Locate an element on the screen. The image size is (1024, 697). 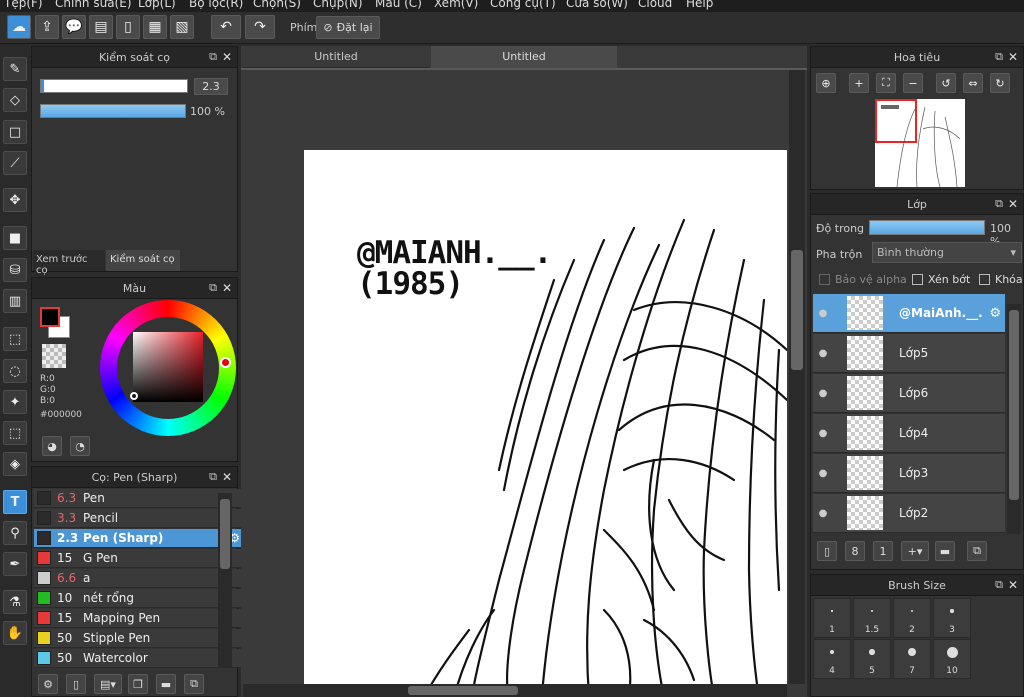
brush-size-option: 4 is located at coordinates (832, 659).